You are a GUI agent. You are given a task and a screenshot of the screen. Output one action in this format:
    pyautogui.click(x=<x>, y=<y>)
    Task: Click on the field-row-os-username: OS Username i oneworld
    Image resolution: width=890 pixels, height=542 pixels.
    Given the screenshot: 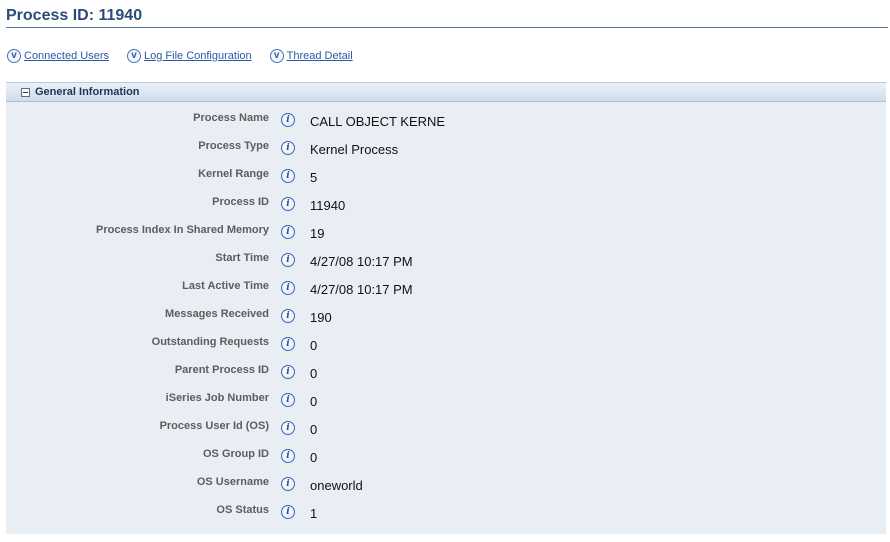 What is the action you would take?
    pyautogui.click(x=446, y=485)
    